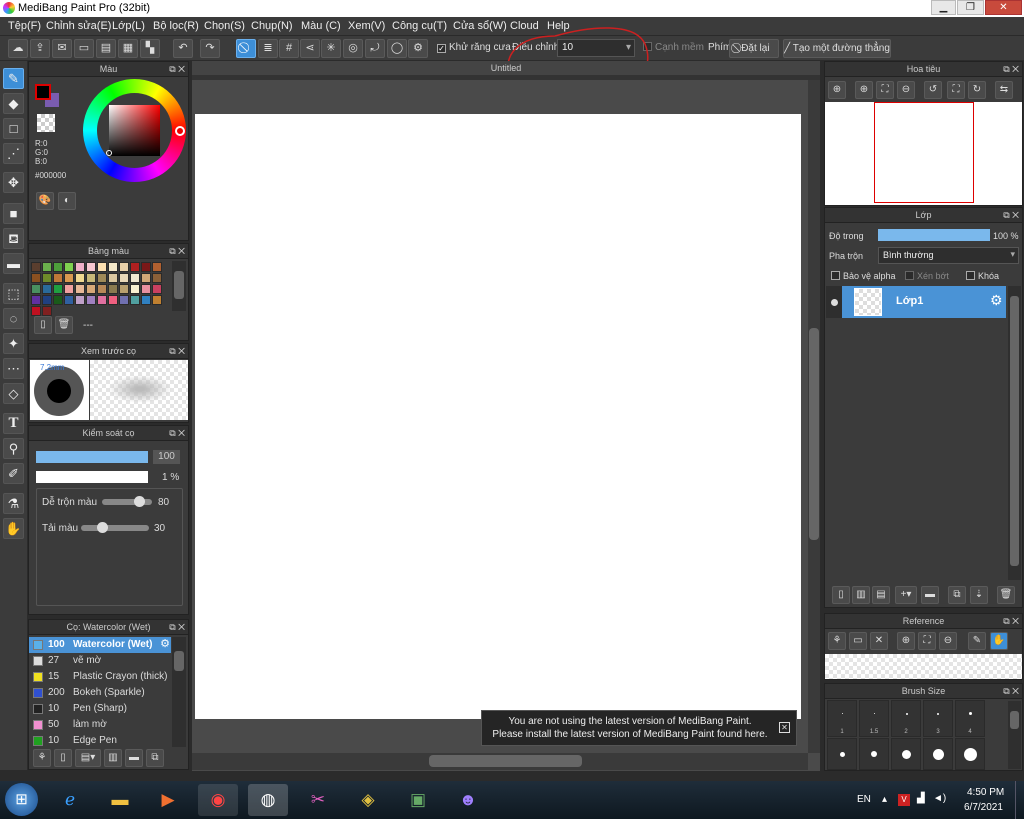  What do you see at coordinates (13, 103) in the screenshot?
I see `eraser-tool-icon: ◆` at bounding box center [13, 103].